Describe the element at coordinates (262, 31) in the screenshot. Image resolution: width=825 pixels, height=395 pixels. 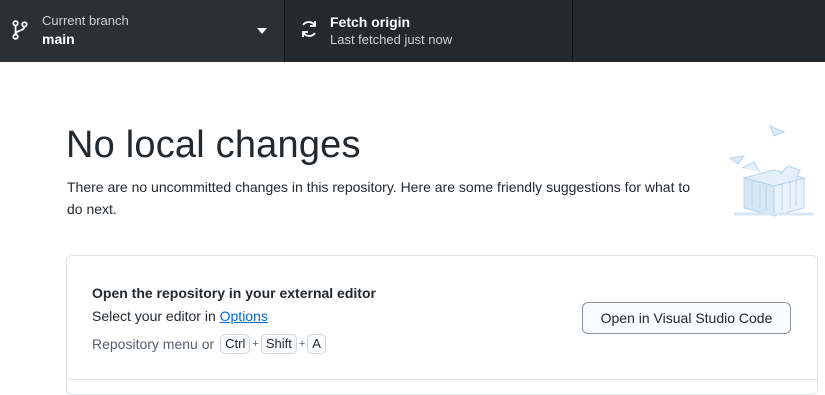
I see `chevron-down-icon` at that location.